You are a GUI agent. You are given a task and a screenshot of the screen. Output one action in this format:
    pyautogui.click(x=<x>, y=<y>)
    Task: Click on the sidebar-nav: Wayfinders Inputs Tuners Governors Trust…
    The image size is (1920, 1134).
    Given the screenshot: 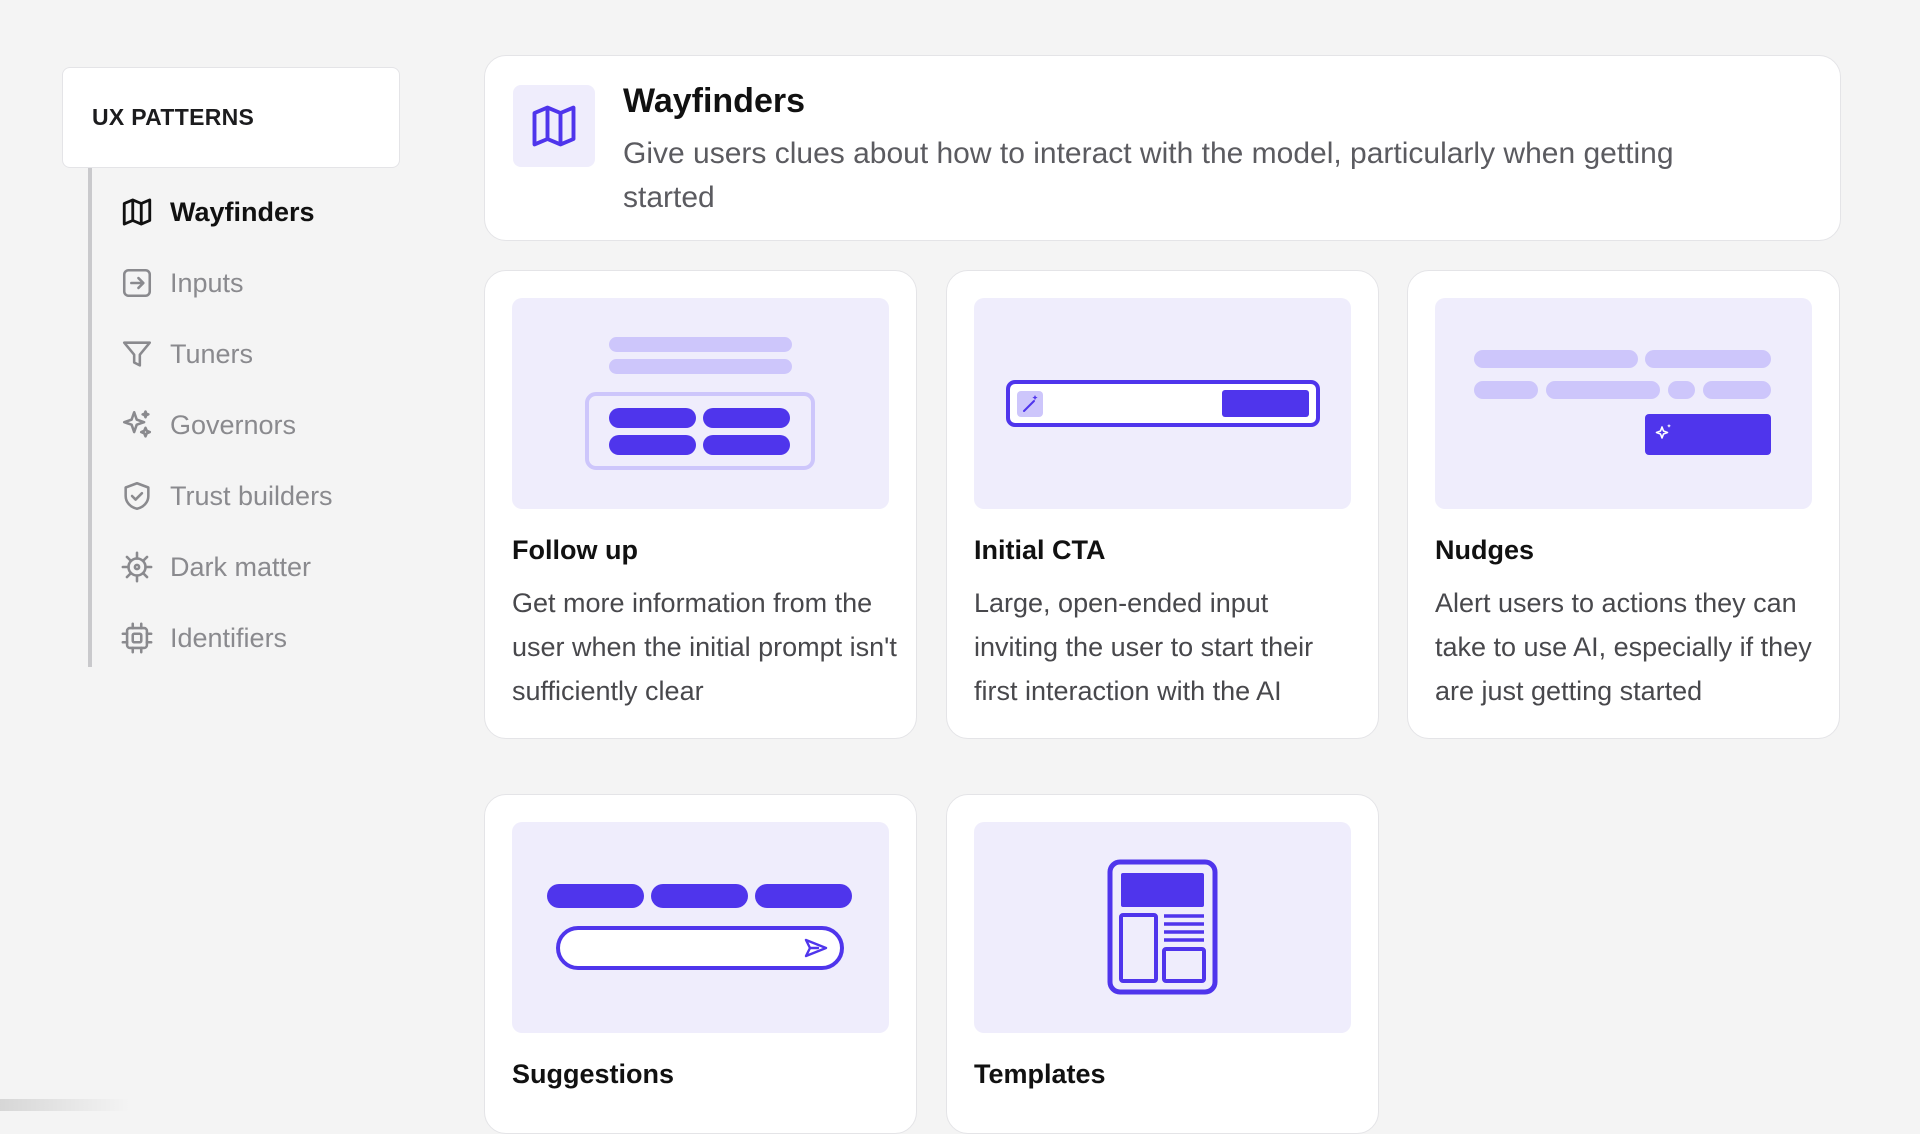 What is the action you would take?
    pyautogui.click(x=238, y=417)
    